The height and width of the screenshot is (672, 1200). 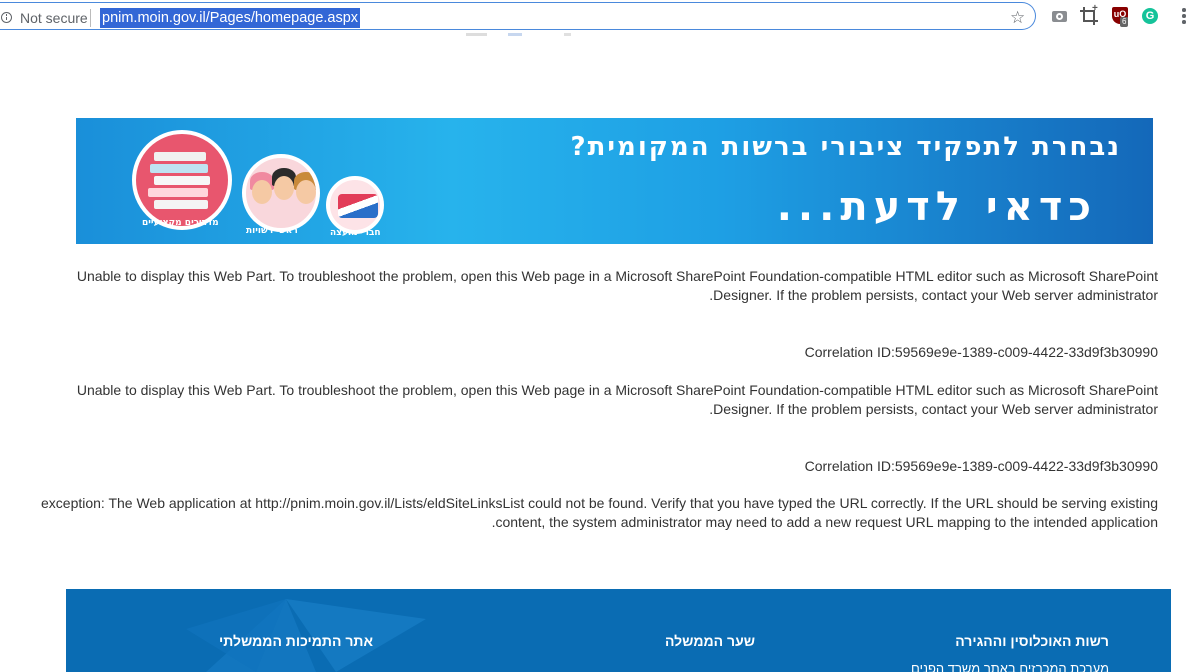 What do you see at coordinates (6, 17) in the screenshot?
I see `info-icon` at bounding box center [6, 17].